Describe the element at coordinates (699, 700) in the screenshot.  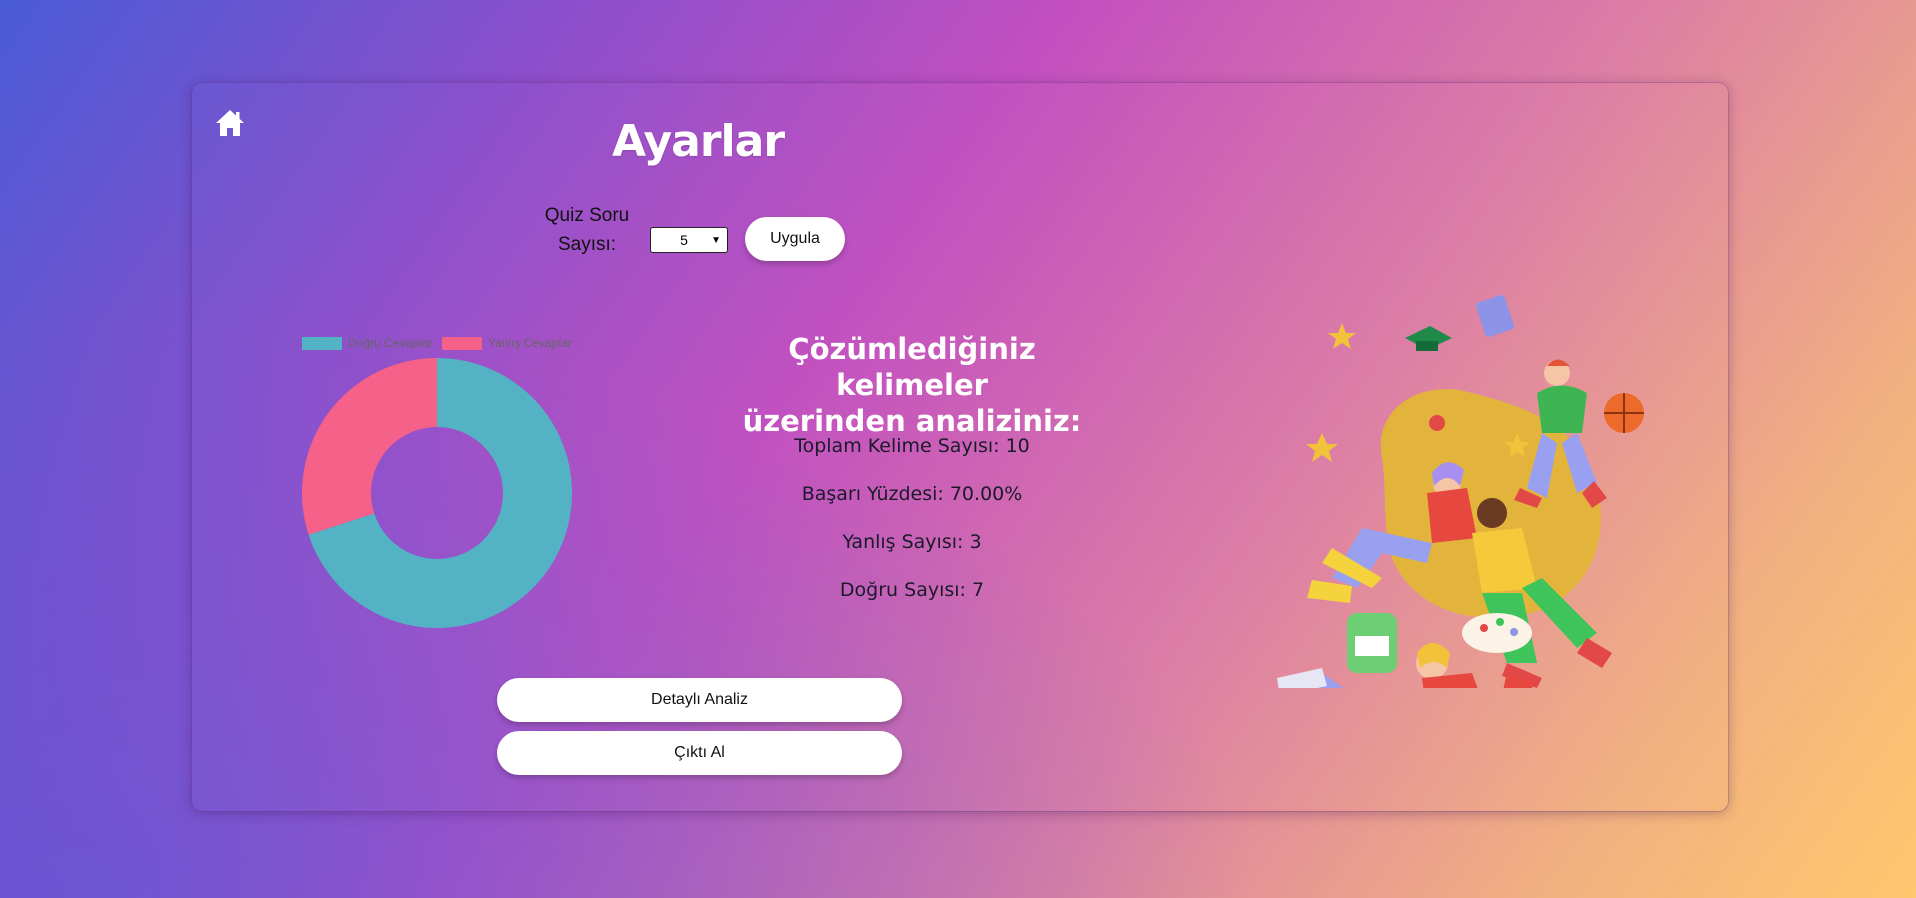
I see `detailed-analysis-button: Detaylı Analiz` at that location.